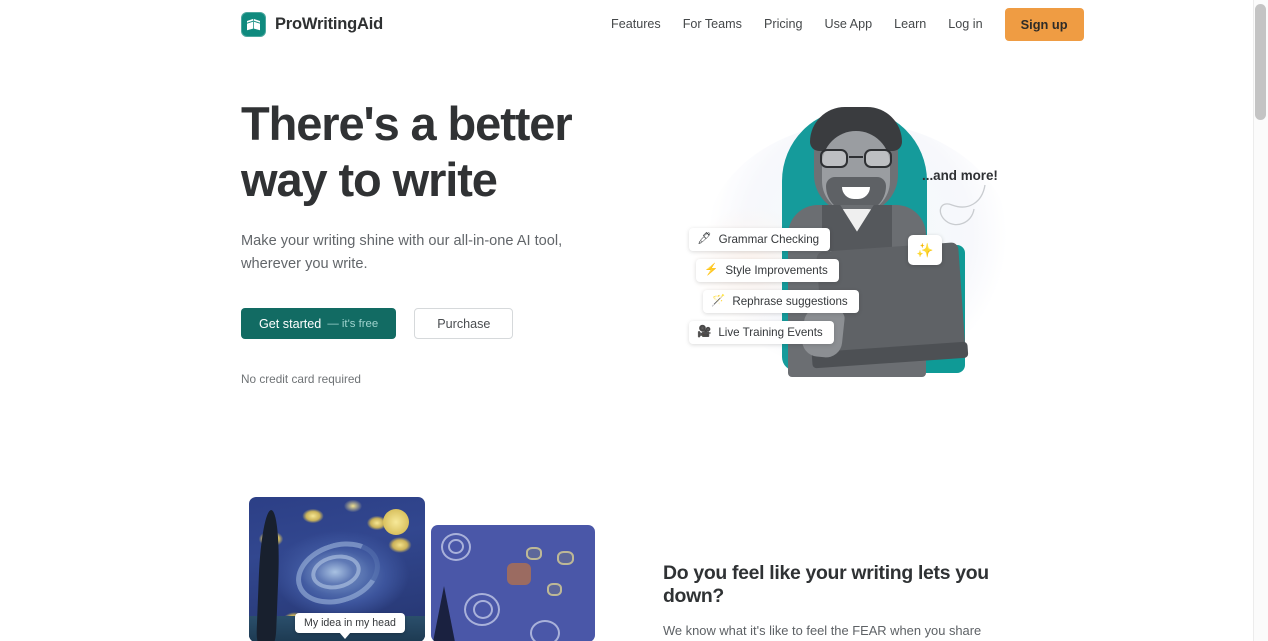 This screenshot has height=641, width=1268. Describe the element at coordinates (464, 323) in the screenshot. I see `purchase-button: Purchase` at that location.